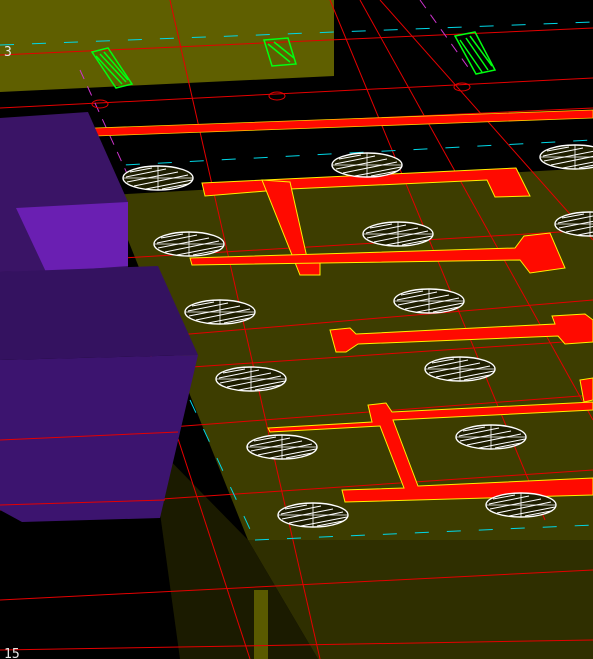  I want to click on grid-axis-label-bottom: 15, so click(12, 653).